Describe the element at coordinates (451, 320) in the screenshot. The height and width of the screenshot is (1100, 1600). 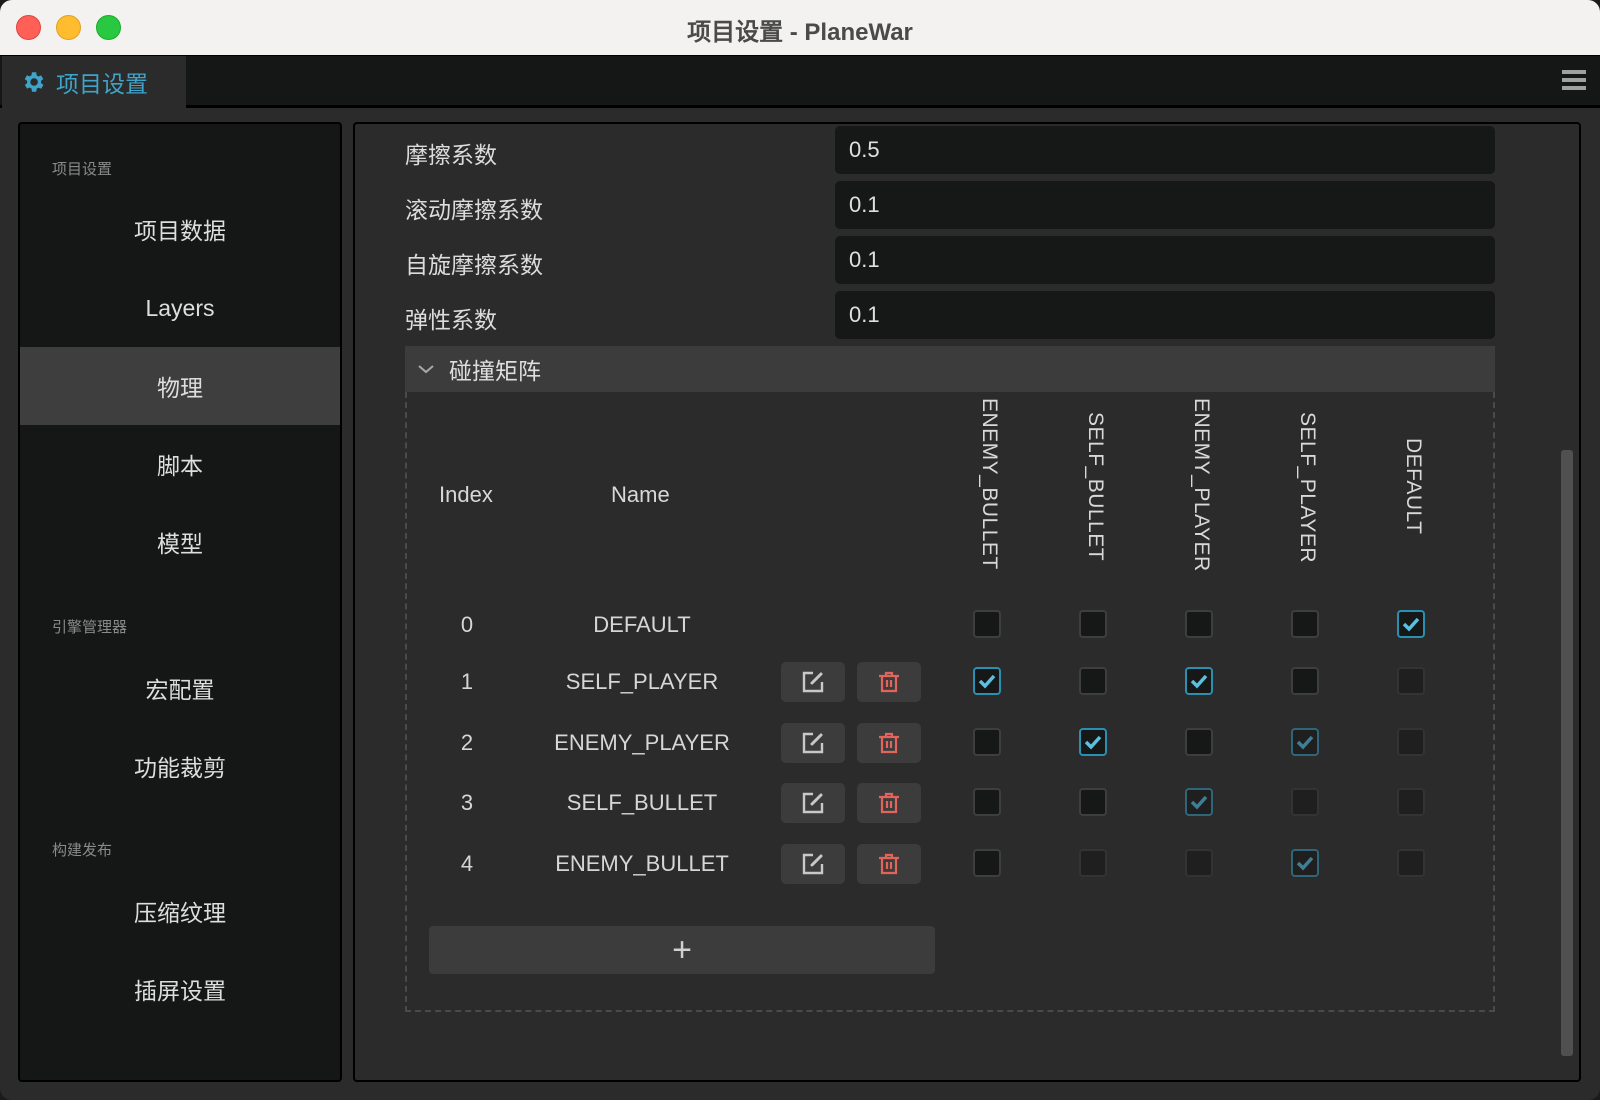
I see `restitution-label: 弹性系数` at that location.